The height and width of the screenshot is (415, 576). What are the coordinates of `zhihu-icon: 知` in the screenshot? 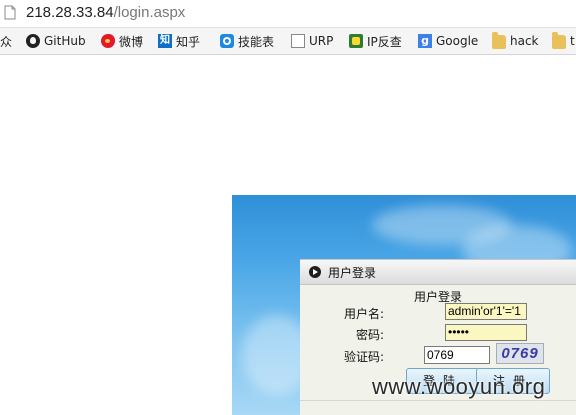 It's located at (165, 41).